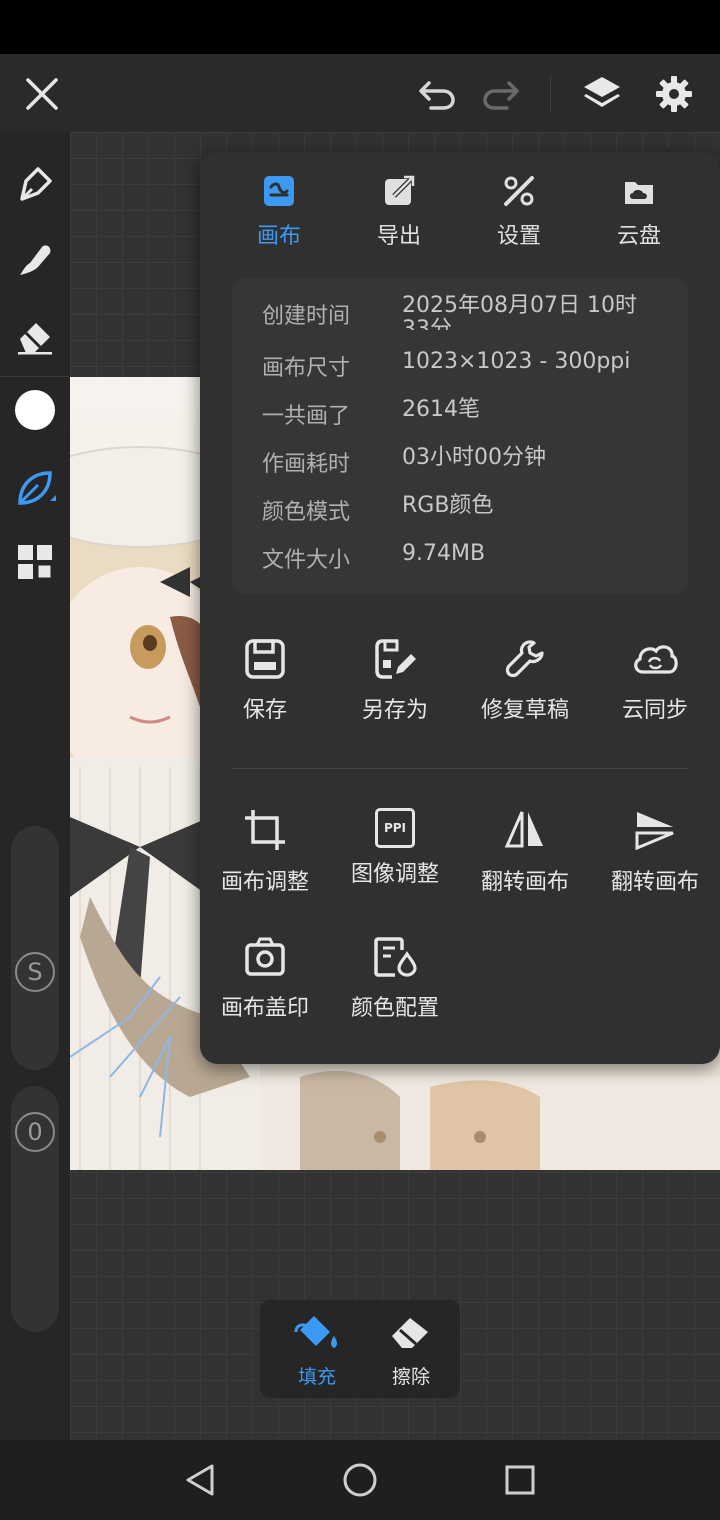 Image resolution: width=720 pixels, height=1520 pixels. I want to click on color-config-label: 颜色配置, so click(394, 1008).